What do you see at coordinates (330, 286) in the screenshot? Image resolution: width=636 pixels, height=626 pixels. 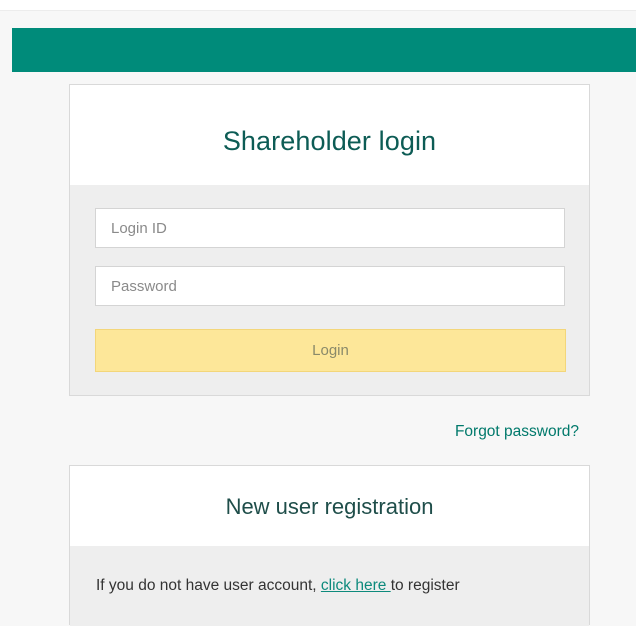 I see `password-input` at bounding box center [330, 286].